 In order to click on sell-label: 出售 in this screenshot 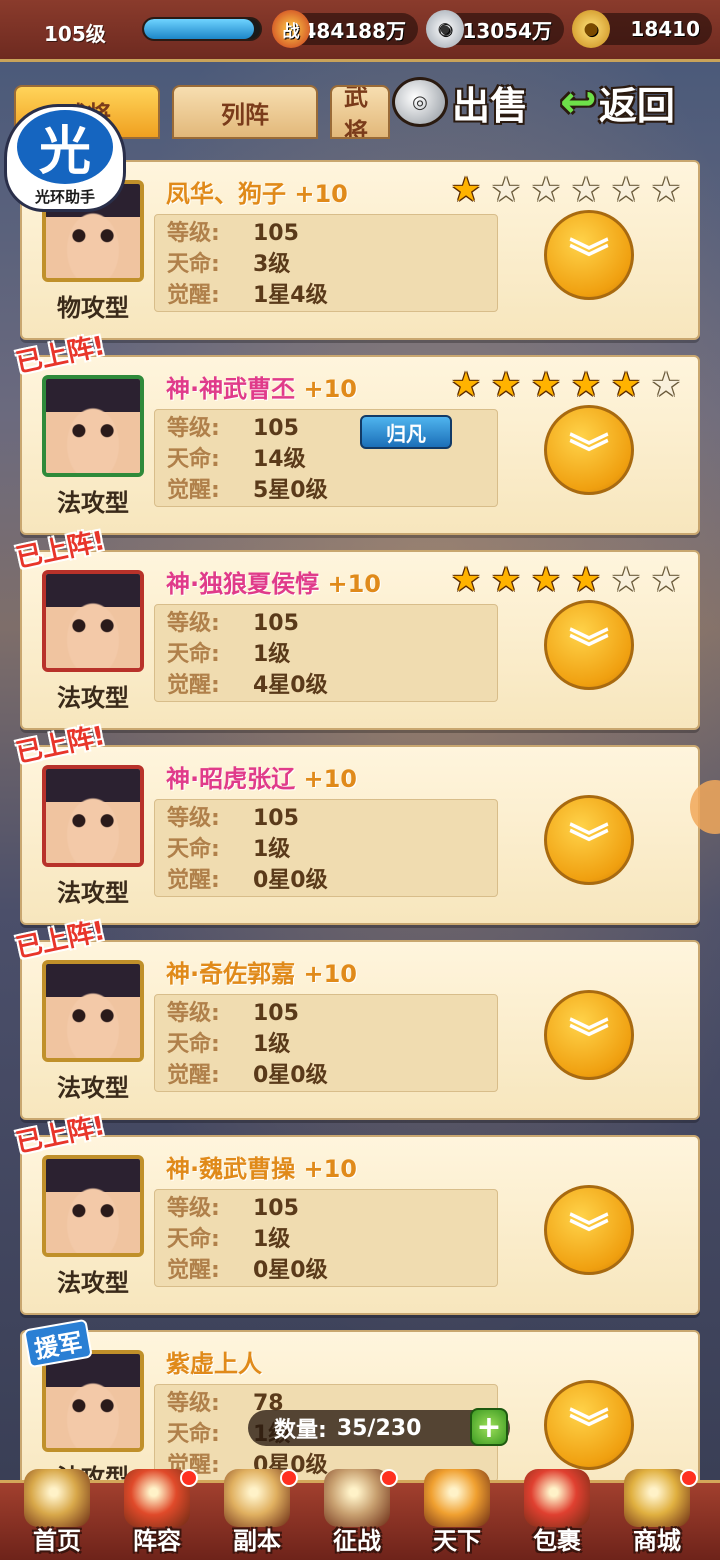, I will do `click(490, 105)`.